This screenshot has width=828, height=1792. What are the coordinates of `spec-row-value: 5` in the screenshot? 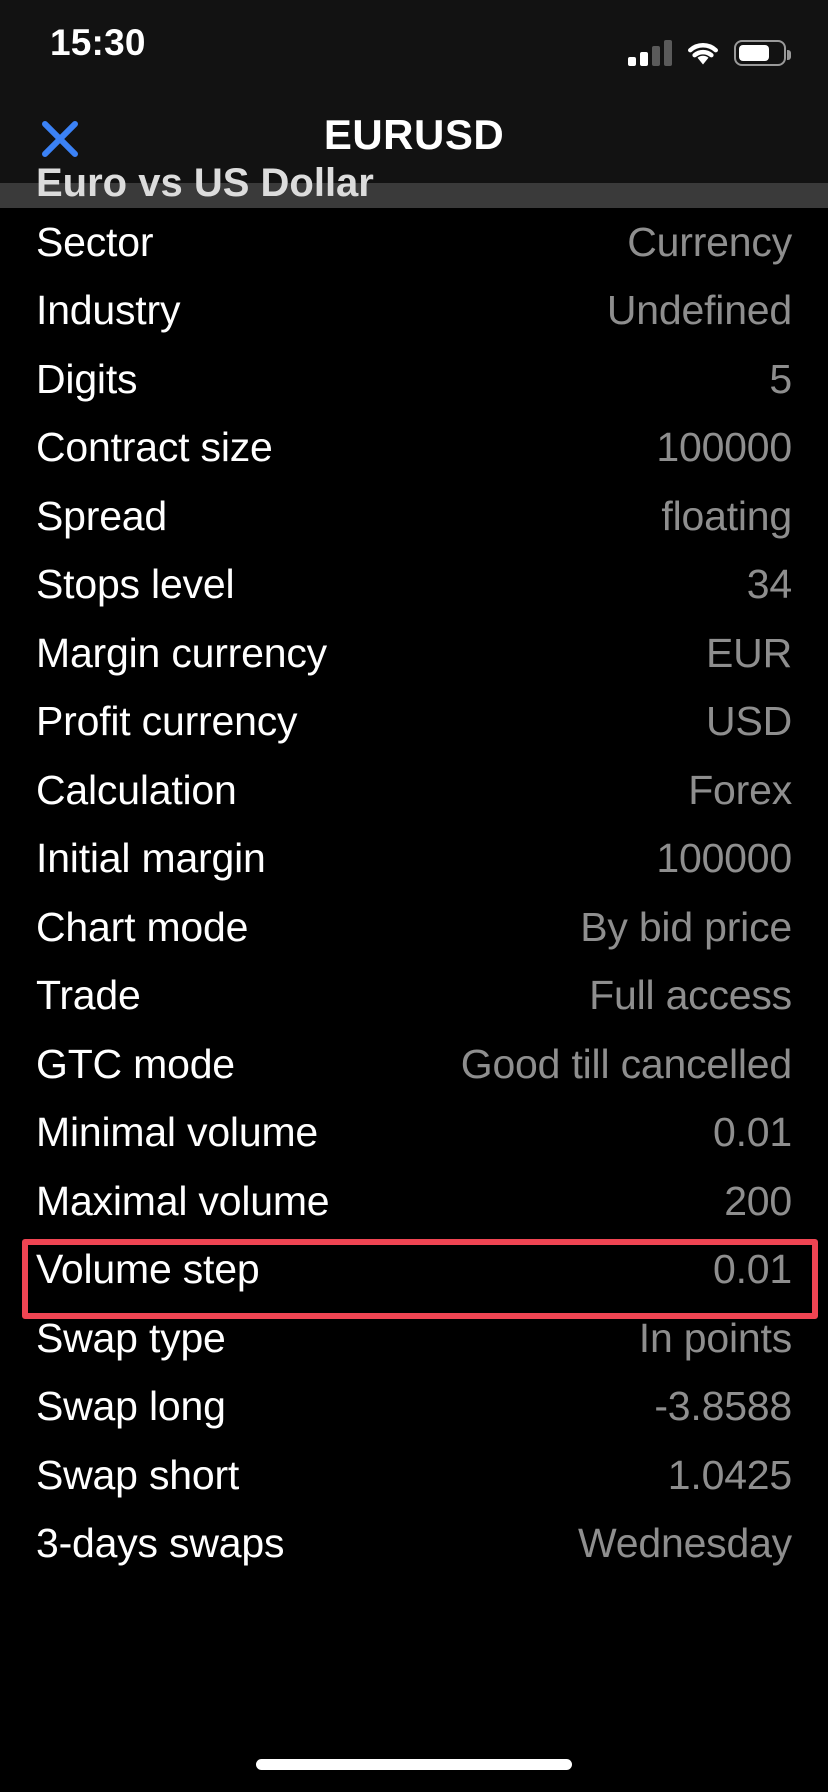 It's located at (780, 378).